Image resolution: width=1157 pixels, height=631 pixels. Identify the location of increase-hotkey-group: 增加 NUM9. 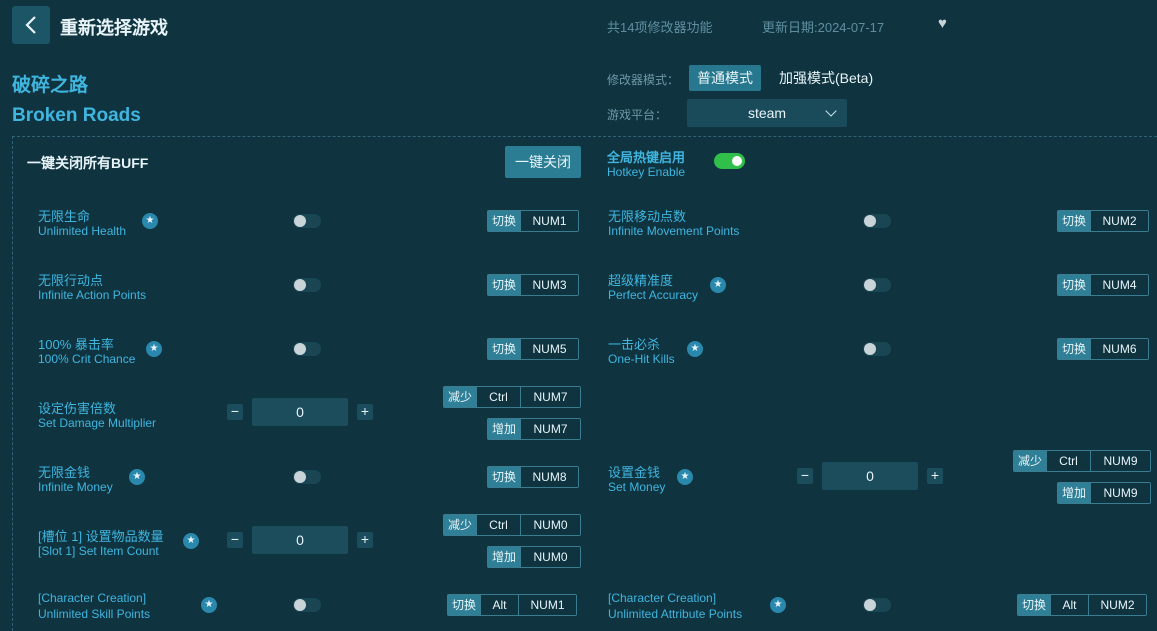
(1104, 493).